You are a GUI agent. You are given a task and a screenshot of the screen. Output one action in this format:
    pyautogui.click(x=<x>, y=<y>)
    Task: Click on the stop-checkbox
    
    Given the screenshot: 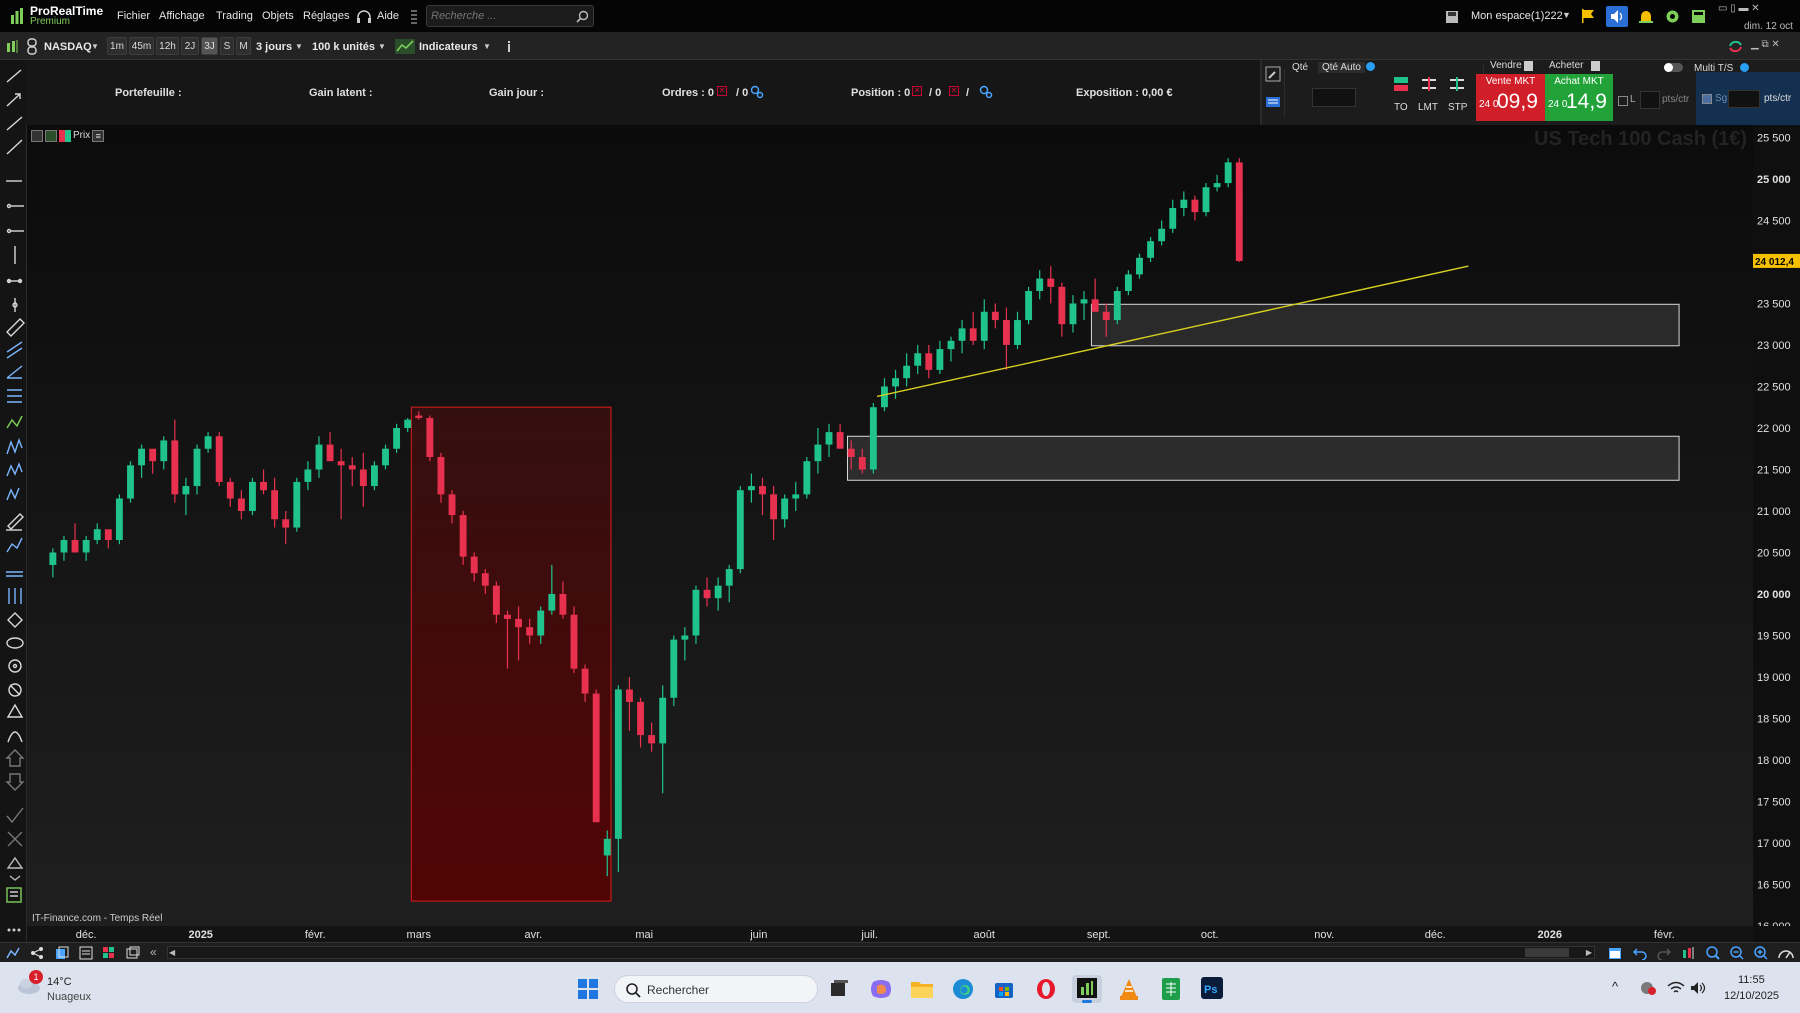 What is the action you would take?
    pyautogui.click(x=1707, y=99)
    